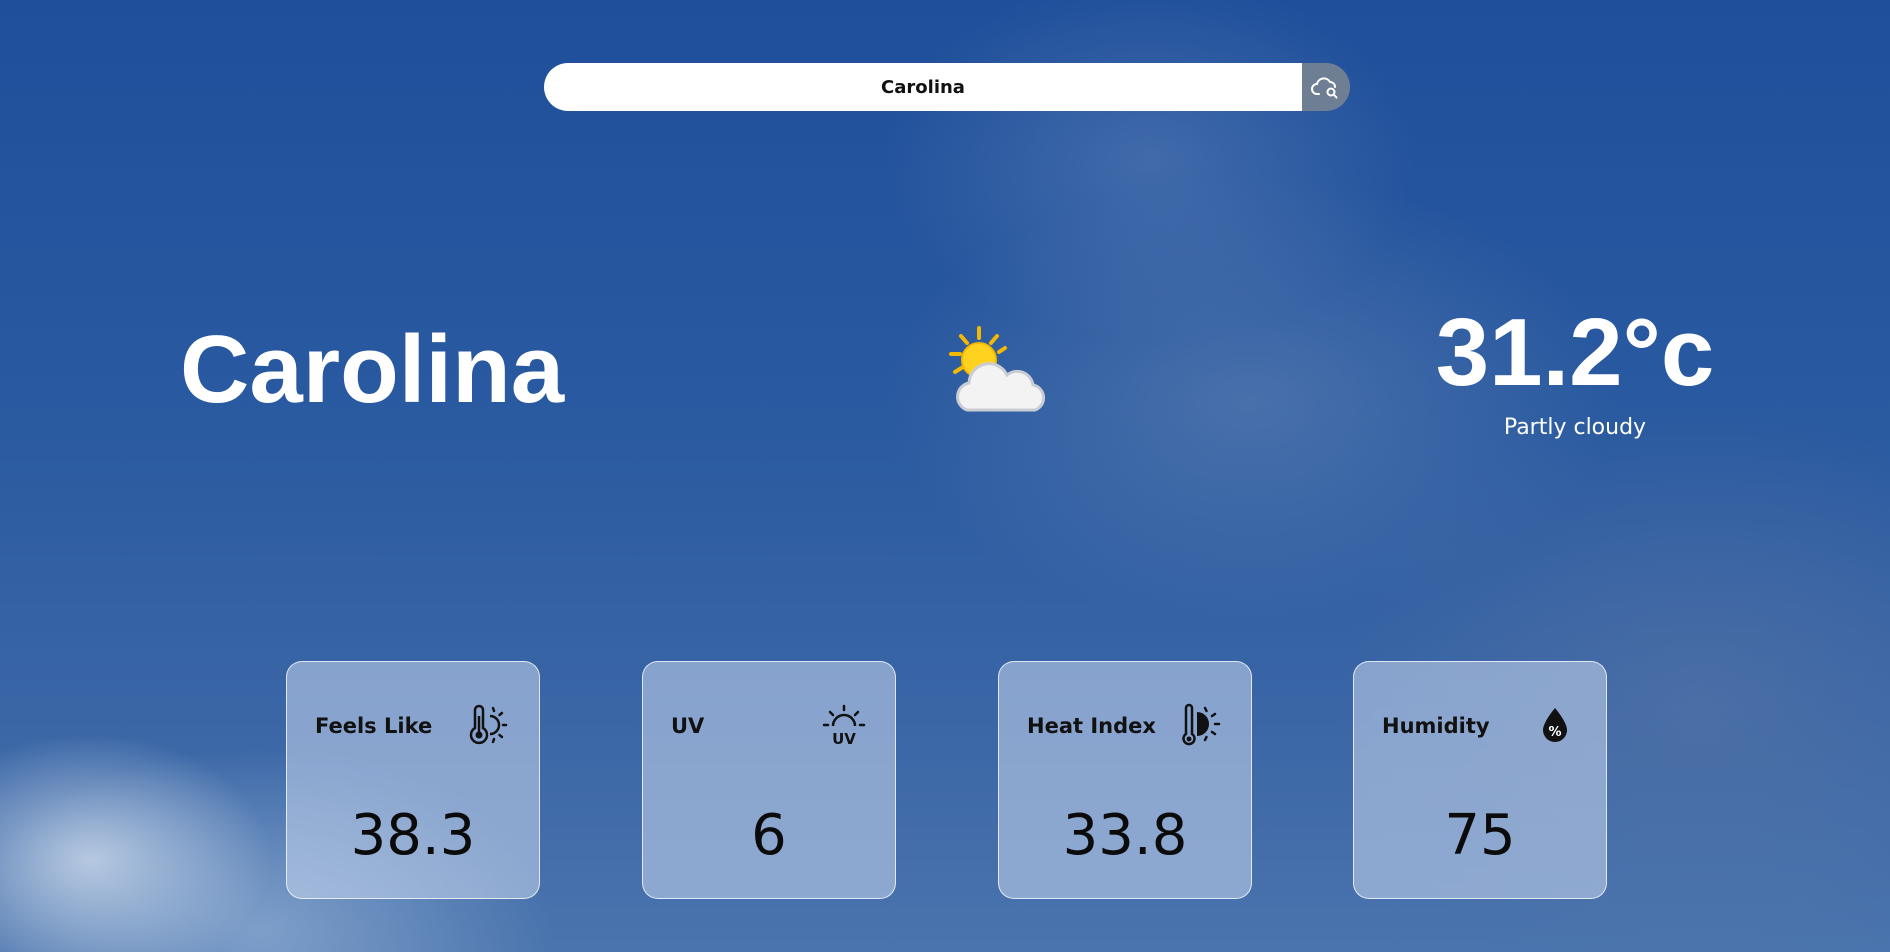 Image resolution: width=1890 pixels, height=952 pixels. Describe the element at coordinates (844, 726) in the screenshot. I see `uv-sun-icon: UV` at that location.